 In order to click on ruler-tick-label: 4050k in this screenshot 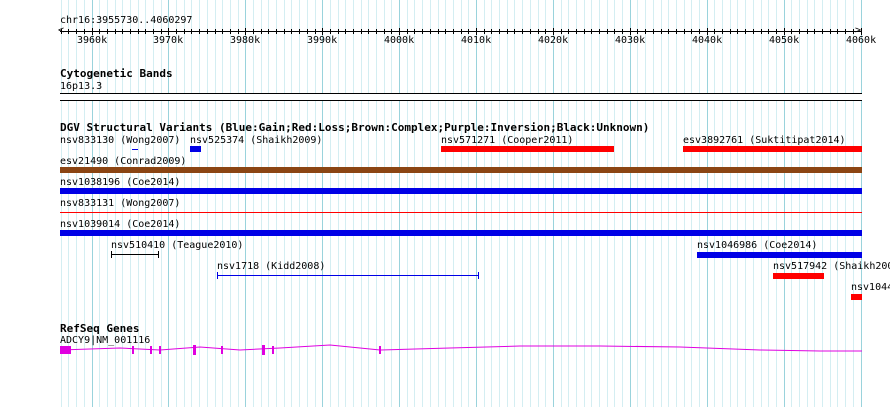, I will do `click(784, 40)`.